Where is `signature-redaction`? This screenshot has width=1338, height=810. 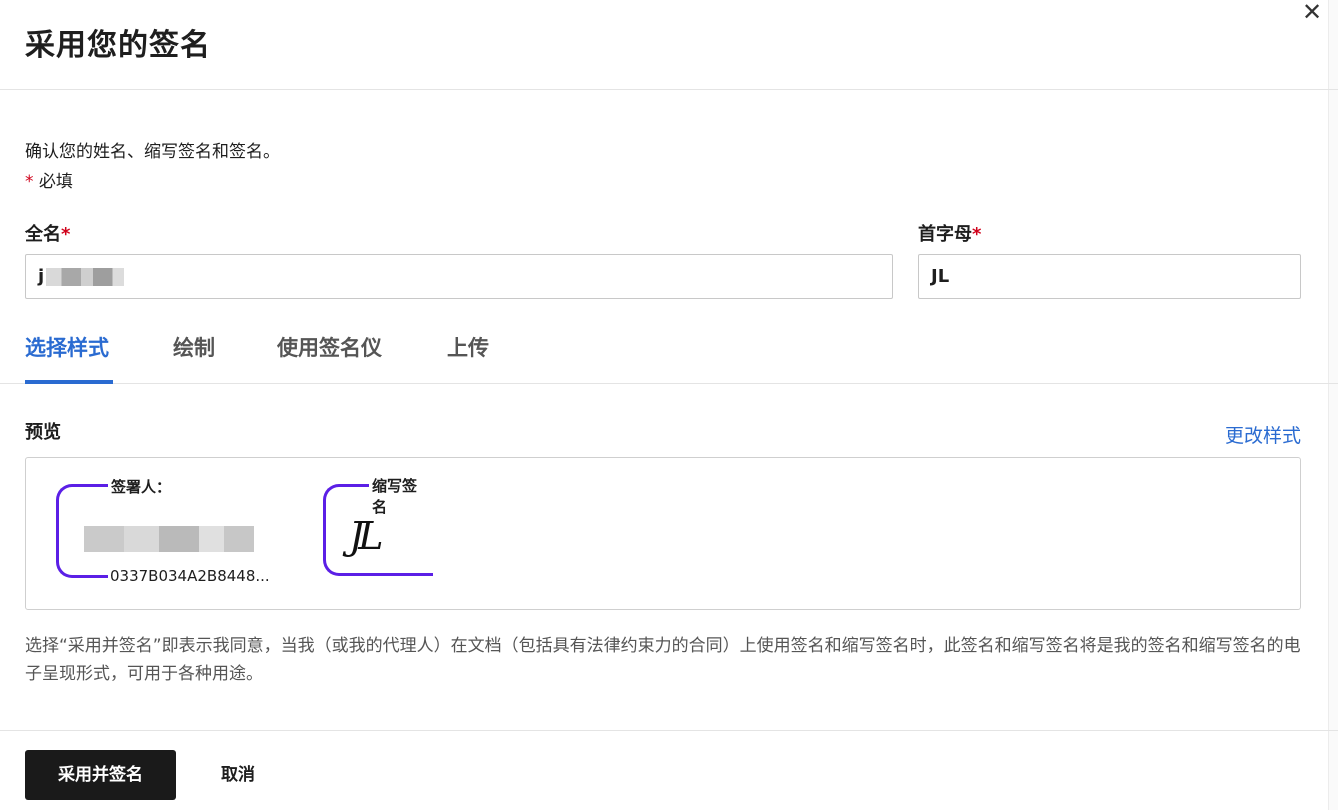 signature-redaction is located at coordinates (174, 539).